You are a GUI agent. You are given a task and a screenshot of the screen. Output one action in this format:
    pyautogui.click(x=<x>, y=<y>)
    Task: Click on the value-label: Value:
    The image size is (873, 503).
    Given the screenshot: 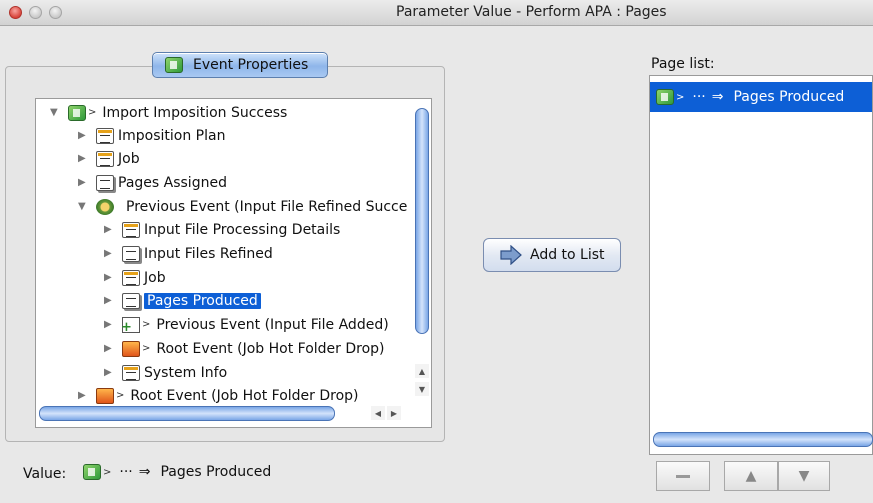 What is the action you would take?
    pyautogui.click(x=45, y=474)
    